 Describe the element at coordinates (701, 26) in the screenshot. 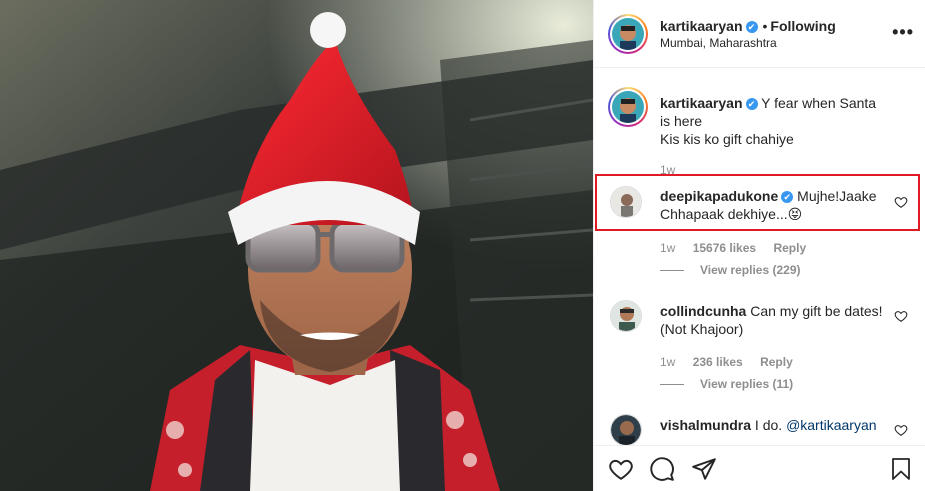

I see `author-username: kartikaaryan` at that location.